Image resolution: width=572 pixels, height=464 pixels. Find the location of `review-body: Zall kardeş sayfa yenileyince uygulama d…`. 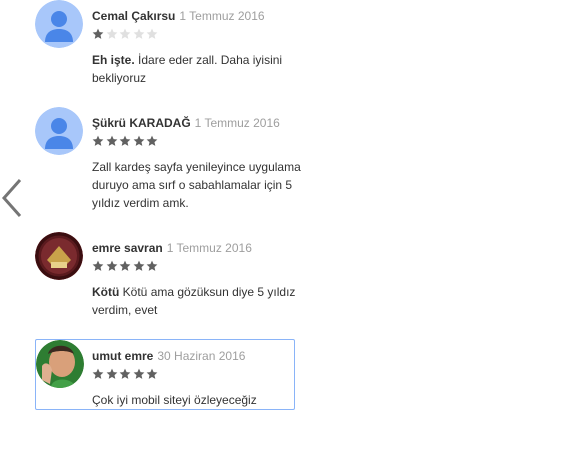

review-body: Zall kardeş sayfa yenileyince uygulama d… is located at coordinates (196, 185).